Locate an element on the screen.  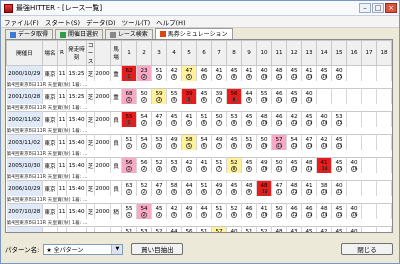
close-window-button: × is located at coordinates (391, 8).